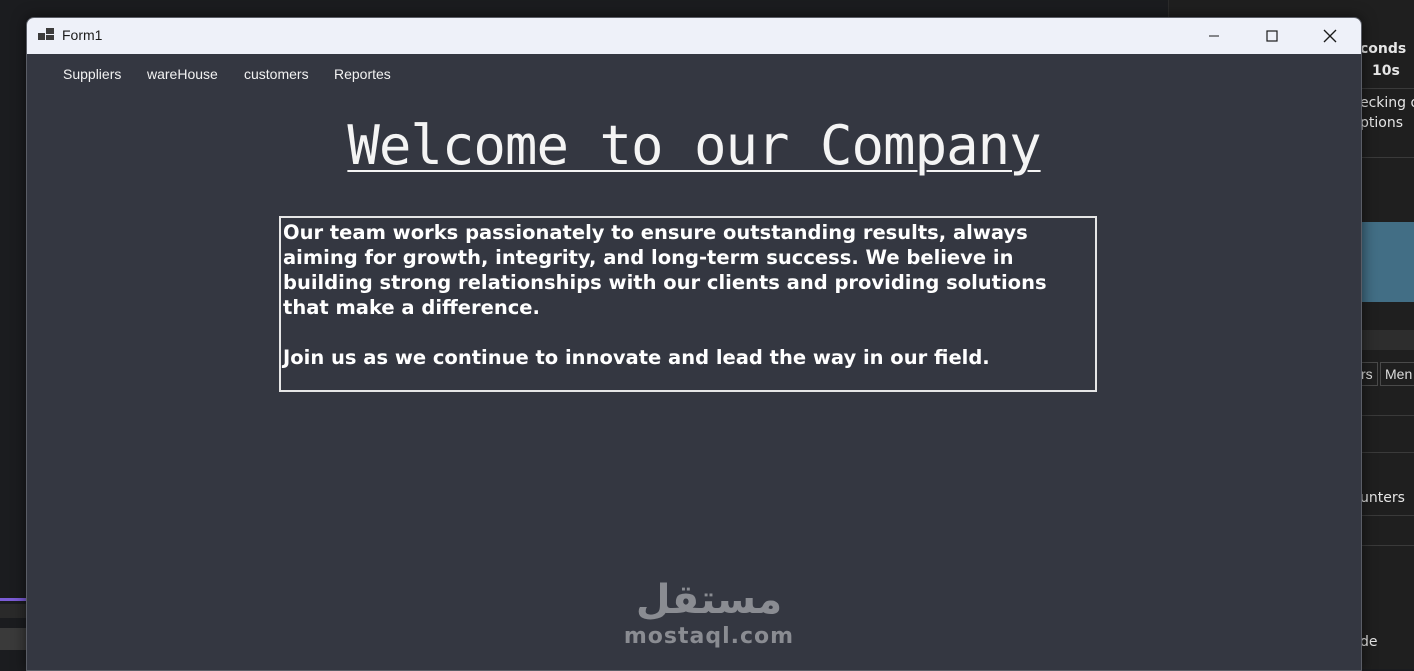 Image resolution: width=1414 pixels, height=671 pixels. I want to click on window-title: Form1, so click(82, 35).